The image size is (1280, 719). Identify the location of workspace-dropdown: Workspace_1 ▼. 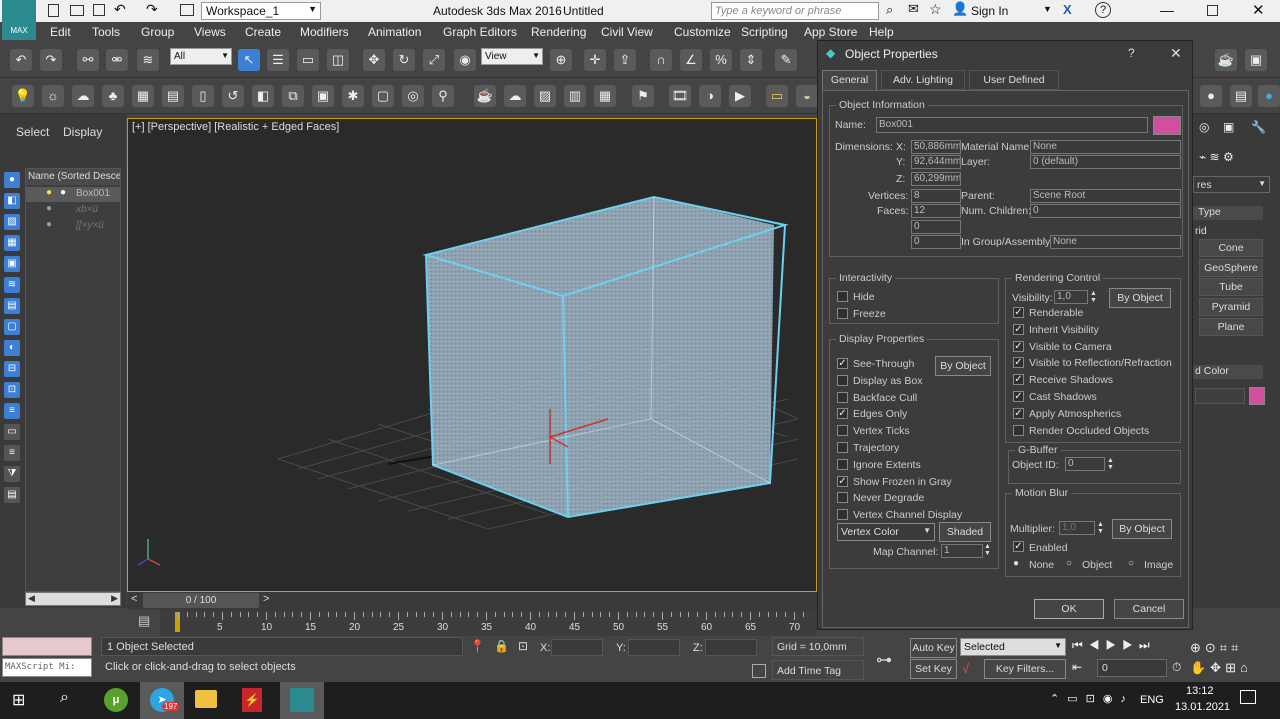
(261, 11).